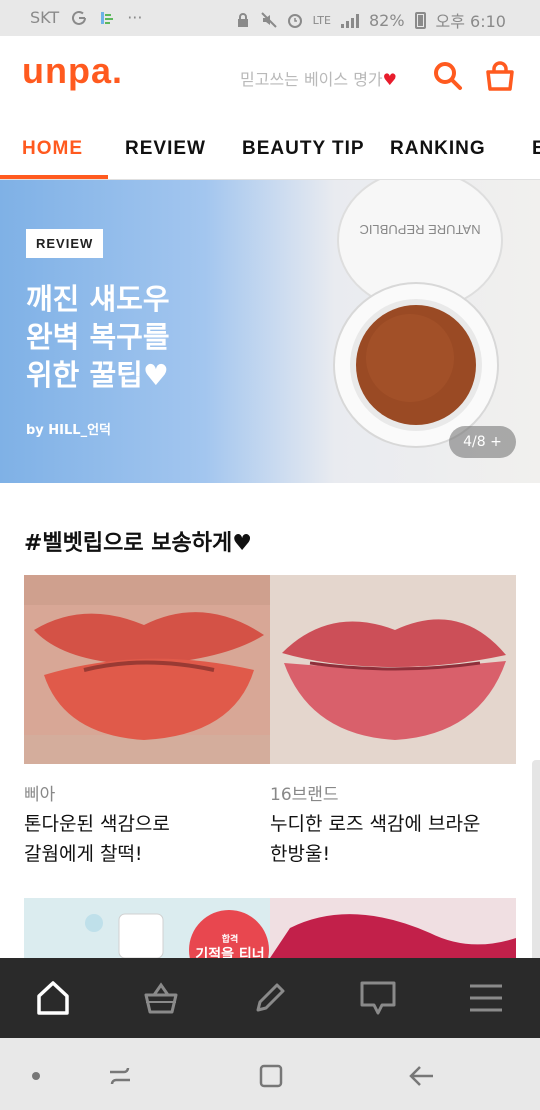 The height and width of the screenshot is (1110, 540). Describe the element at coordinates (500, 76) in the screenshot. I see `shopping-bag-icon` at that location.